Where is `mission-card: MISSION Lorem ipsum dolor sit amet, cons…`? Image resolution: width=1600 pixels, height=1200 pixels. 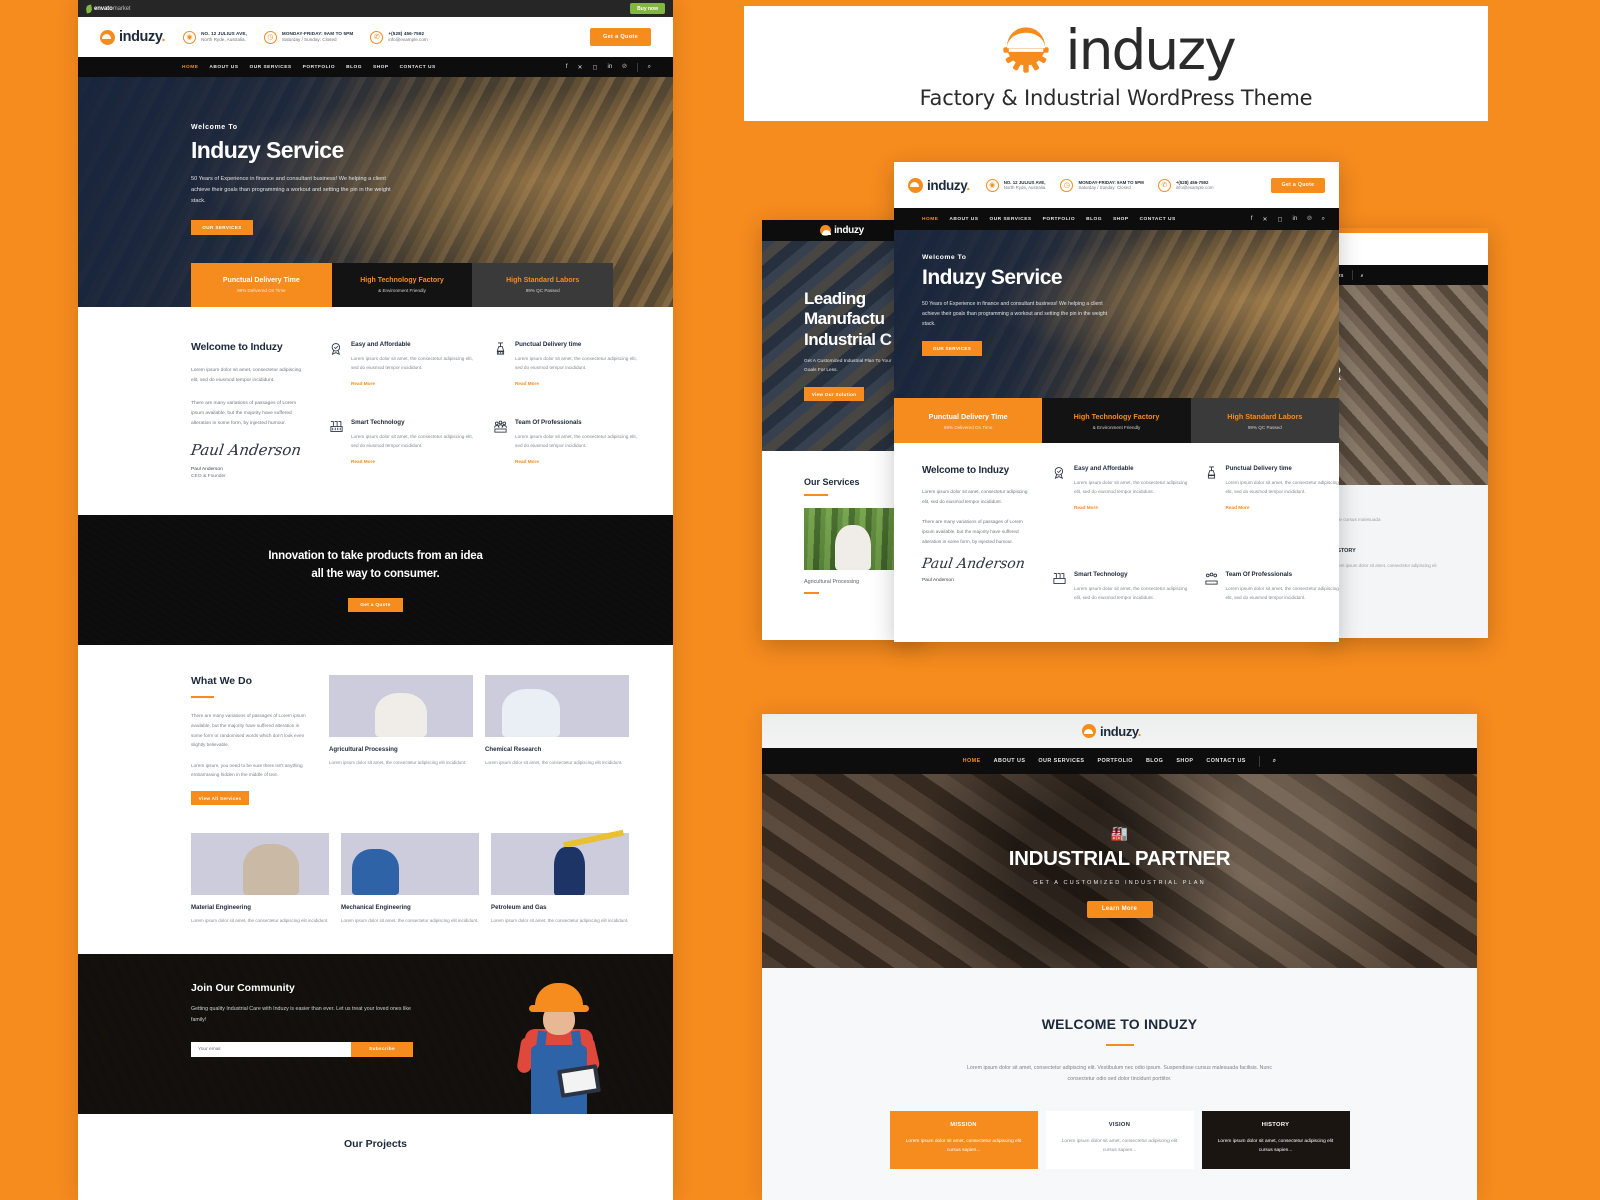
mission-card: MISSION Lorem ipsum dolor sit amet, cons… is located at coordinates (963, 1139).